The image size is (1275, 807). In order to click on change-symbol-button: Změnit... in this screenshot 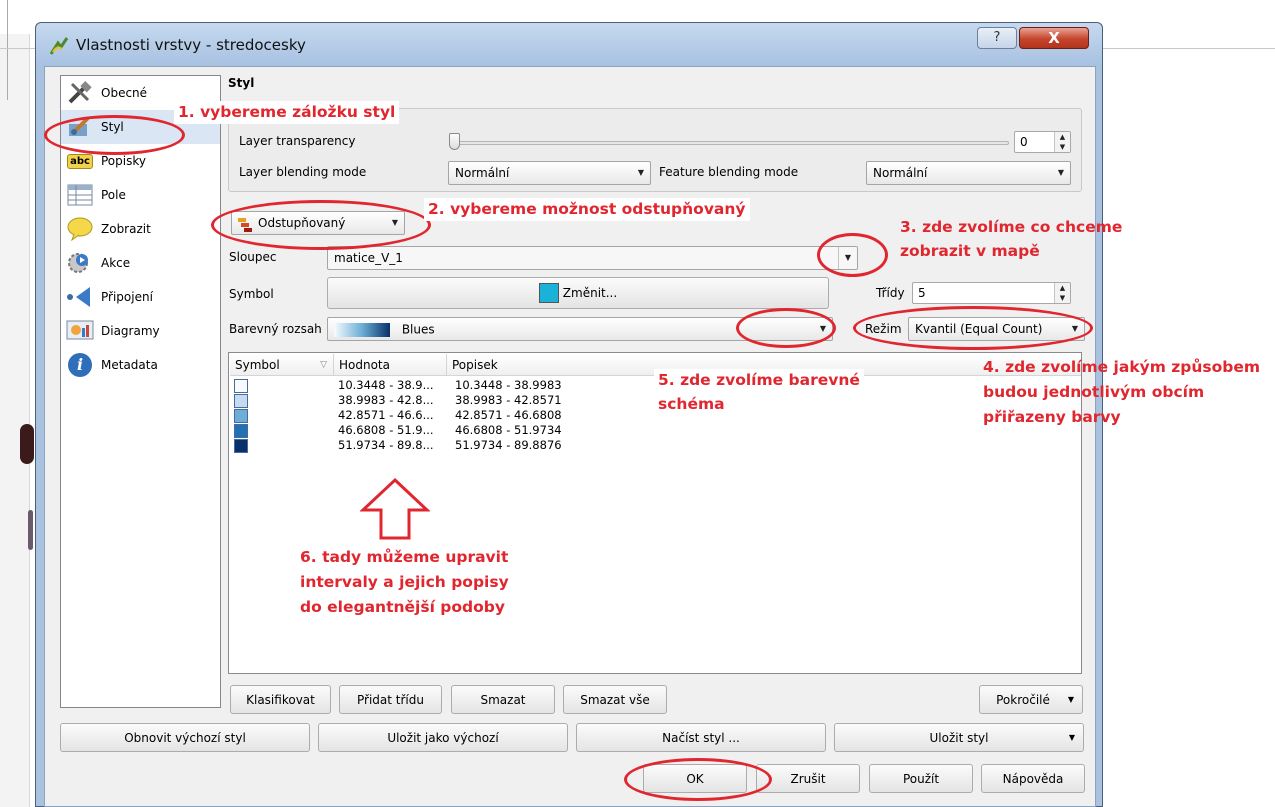, I will do `click(578, 293)`.